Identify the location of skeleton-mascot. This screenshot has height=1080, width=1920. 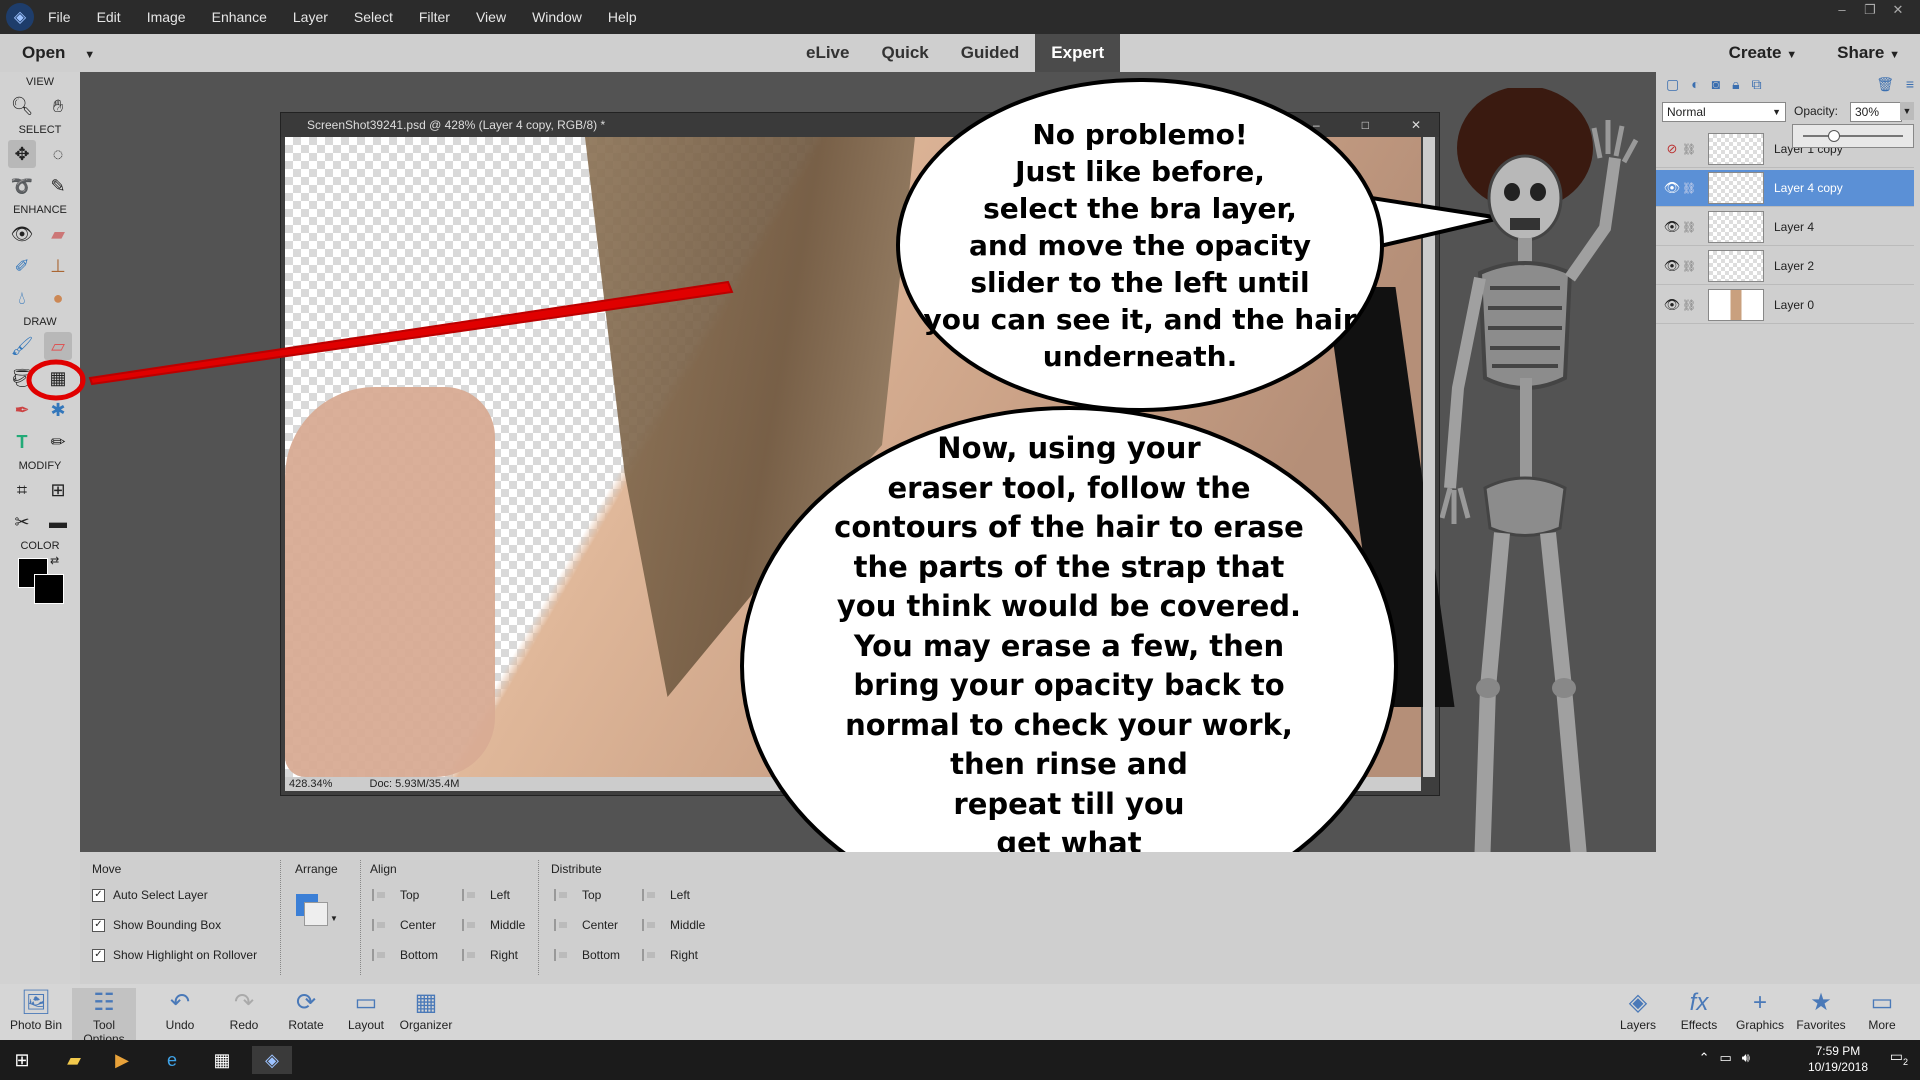
(1539, 520).